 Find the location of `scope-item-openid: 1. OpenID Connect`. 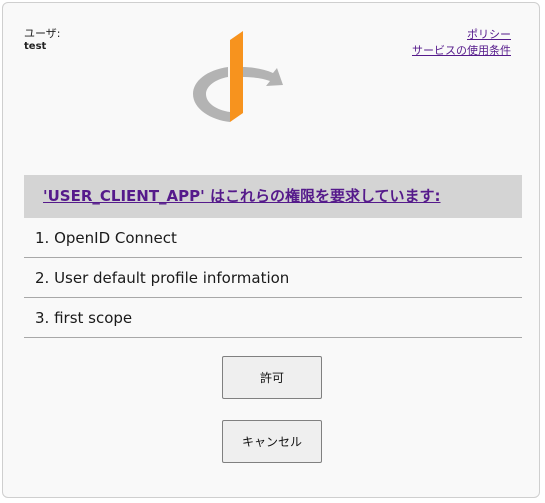

scope-item-openid: 1. OpenID Connect is located at coordinates (273, 238).